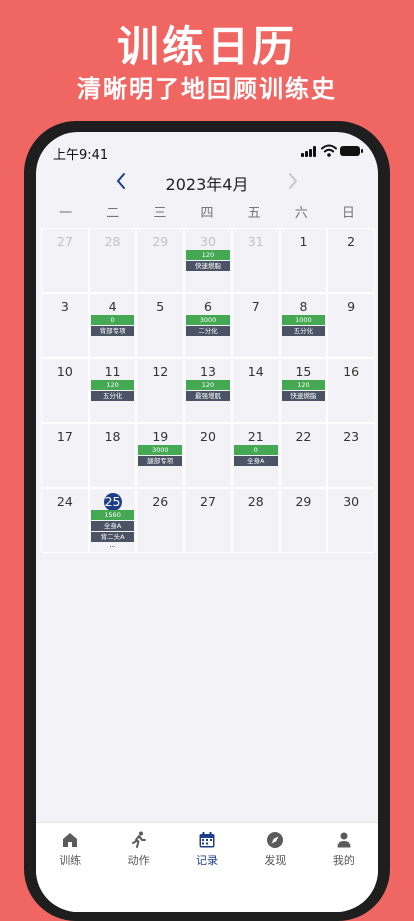 This screenshot has width=414, height=921. Describe the element at coordinates (275, 840) in the screenshot. I see `compass-icon` at that location.